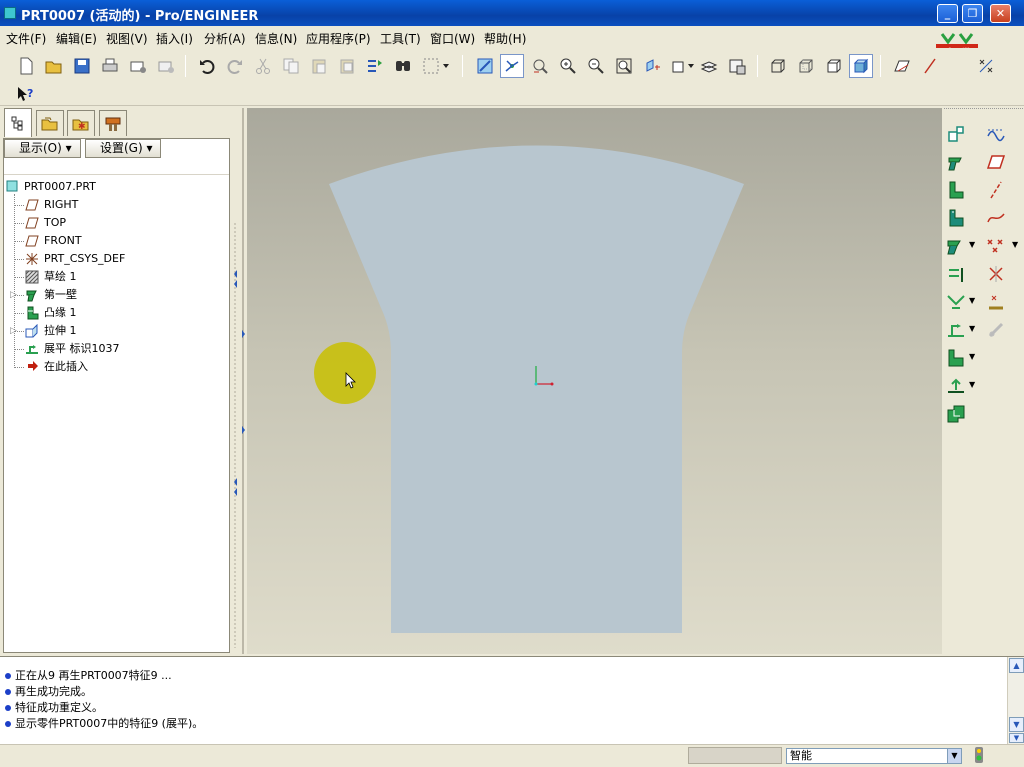 This screenshot has height=767, width=1024. I want to click on tree-item-unbend: 展平 标识1037, so click(114, 349).